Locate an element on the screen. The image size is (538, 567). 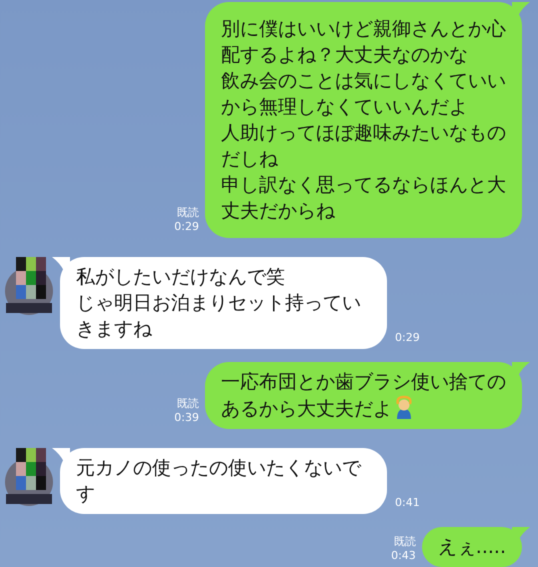
message-text: 元カノの使ったの使いたくないで す is located at coordinates (218, 481).